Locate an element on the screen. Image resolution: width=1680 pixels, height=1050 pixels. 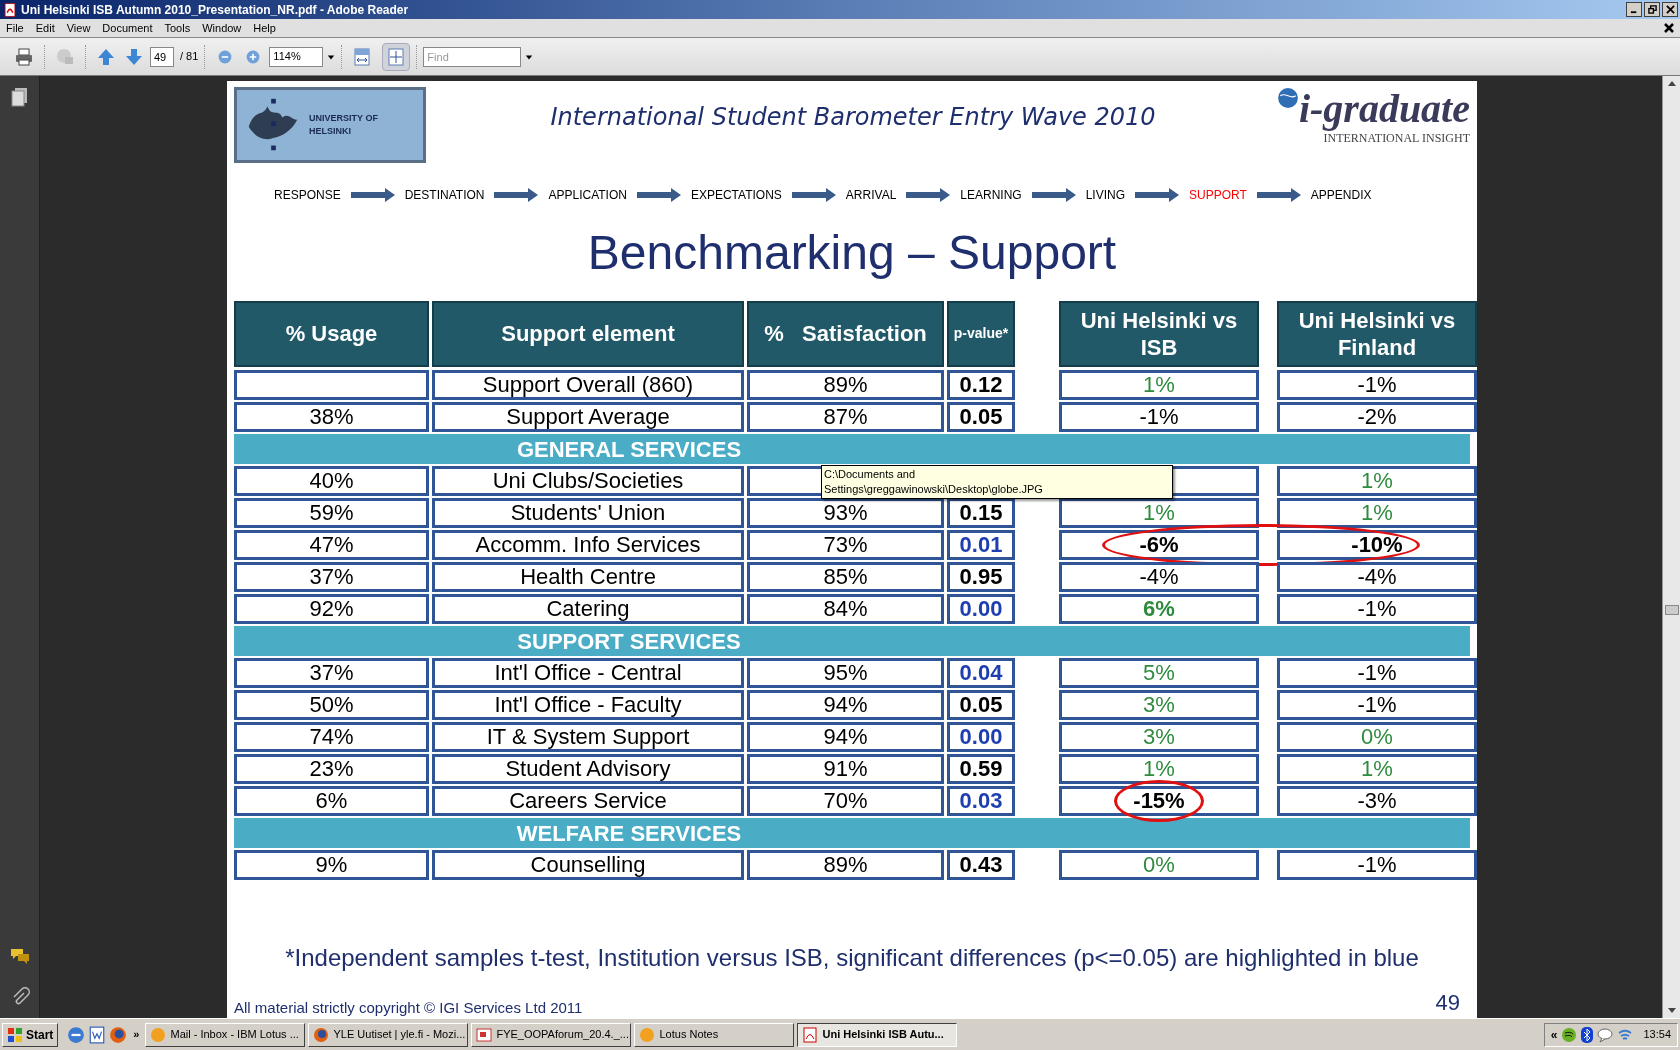
document-icon is located at coordinates (97, 1034).